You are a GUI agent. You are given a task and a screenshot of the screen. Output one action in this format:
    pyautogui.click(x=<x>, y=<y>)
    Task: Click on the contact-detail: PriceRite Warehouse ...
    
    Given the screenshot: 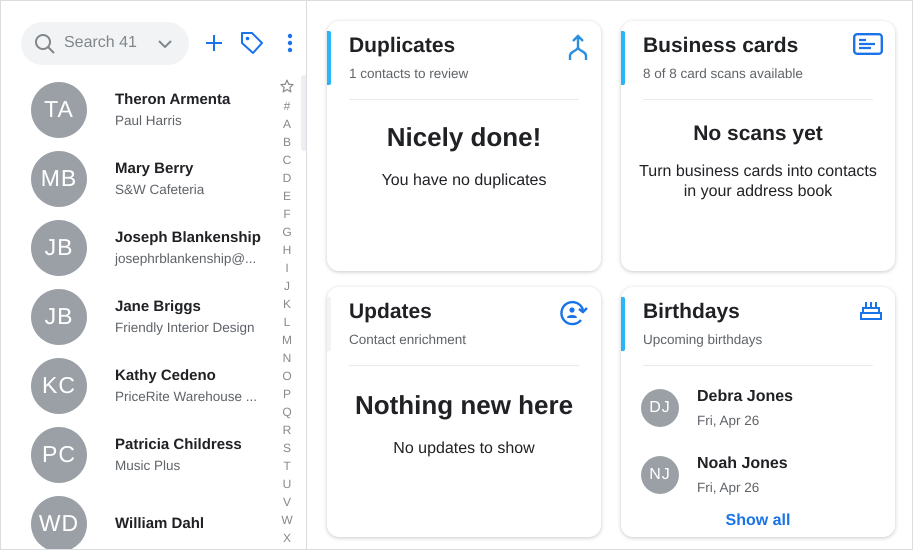 What is the action you would take?
    pyautogui.click(x=186, y=396)
    